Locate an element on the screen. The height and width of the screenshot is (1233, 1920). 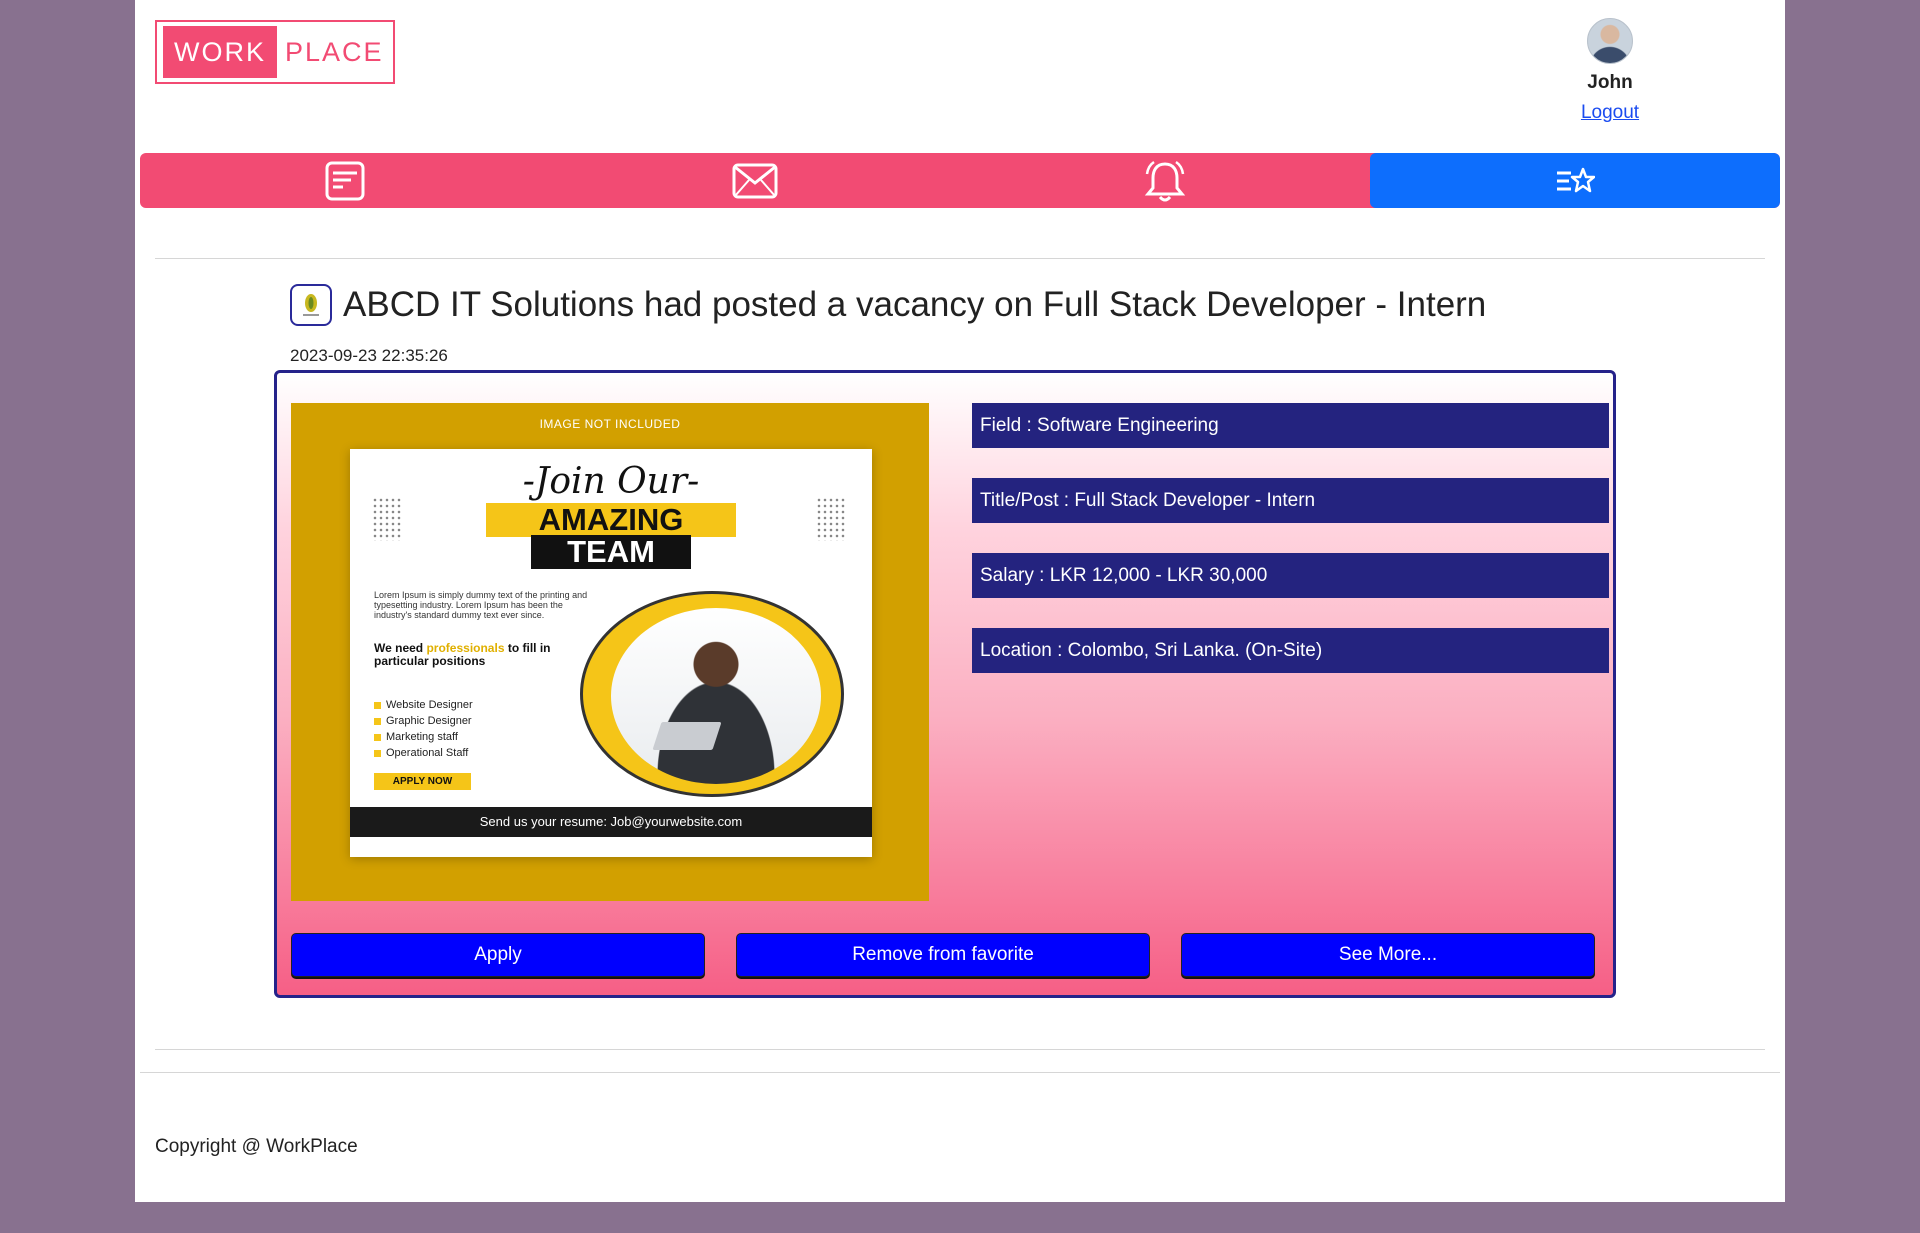
list-item: Graphic Designer is located at coordinates (423, 721).